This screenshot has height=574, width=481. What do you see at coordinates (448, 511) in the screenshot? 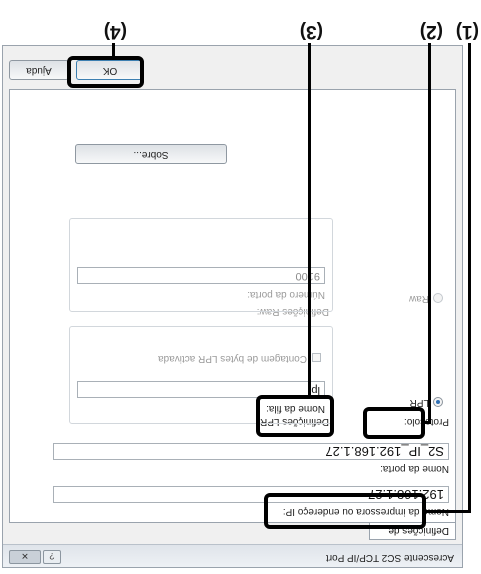
I see `leader-line-1-h` at bounding box center [448, 511].